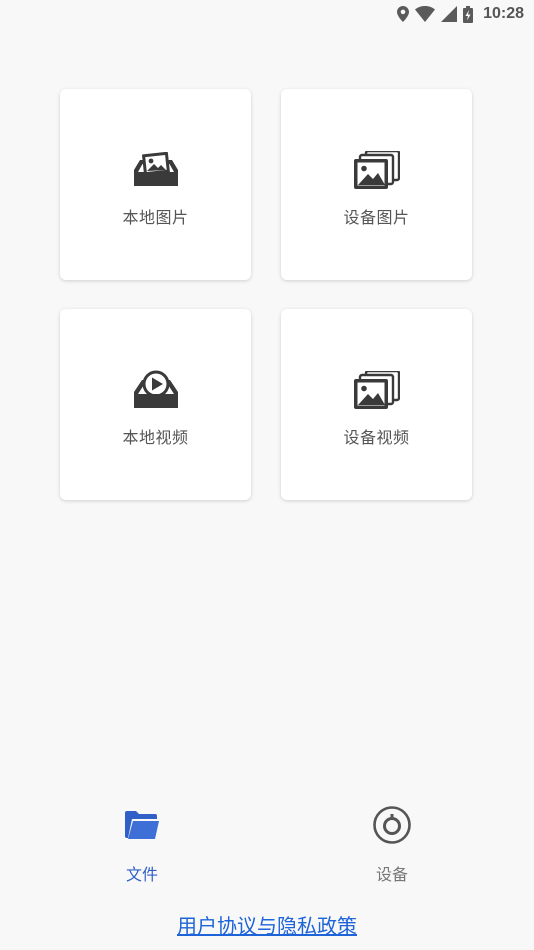 This screenshot has width=534, height=950. I want to click on device-image-icon, so click(377, 170).